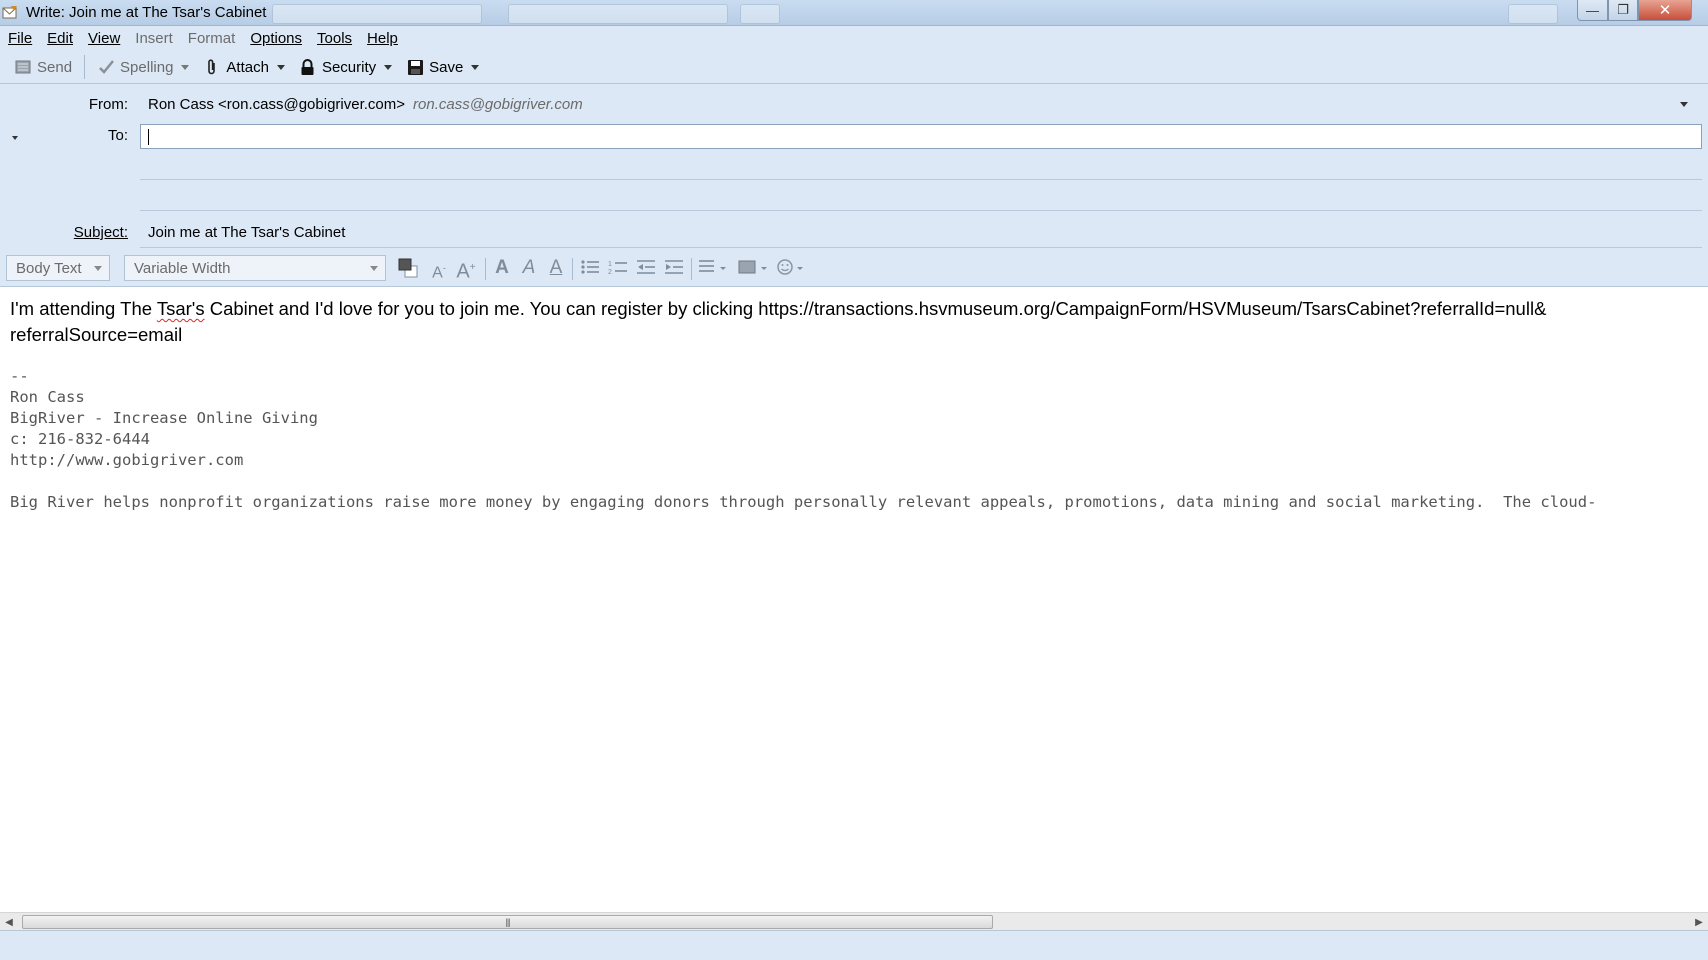 The image size is (1708, 960). Describe the element at coordinates (1592, 10) in the screenshot. I see `minimize-button: —` at that location.